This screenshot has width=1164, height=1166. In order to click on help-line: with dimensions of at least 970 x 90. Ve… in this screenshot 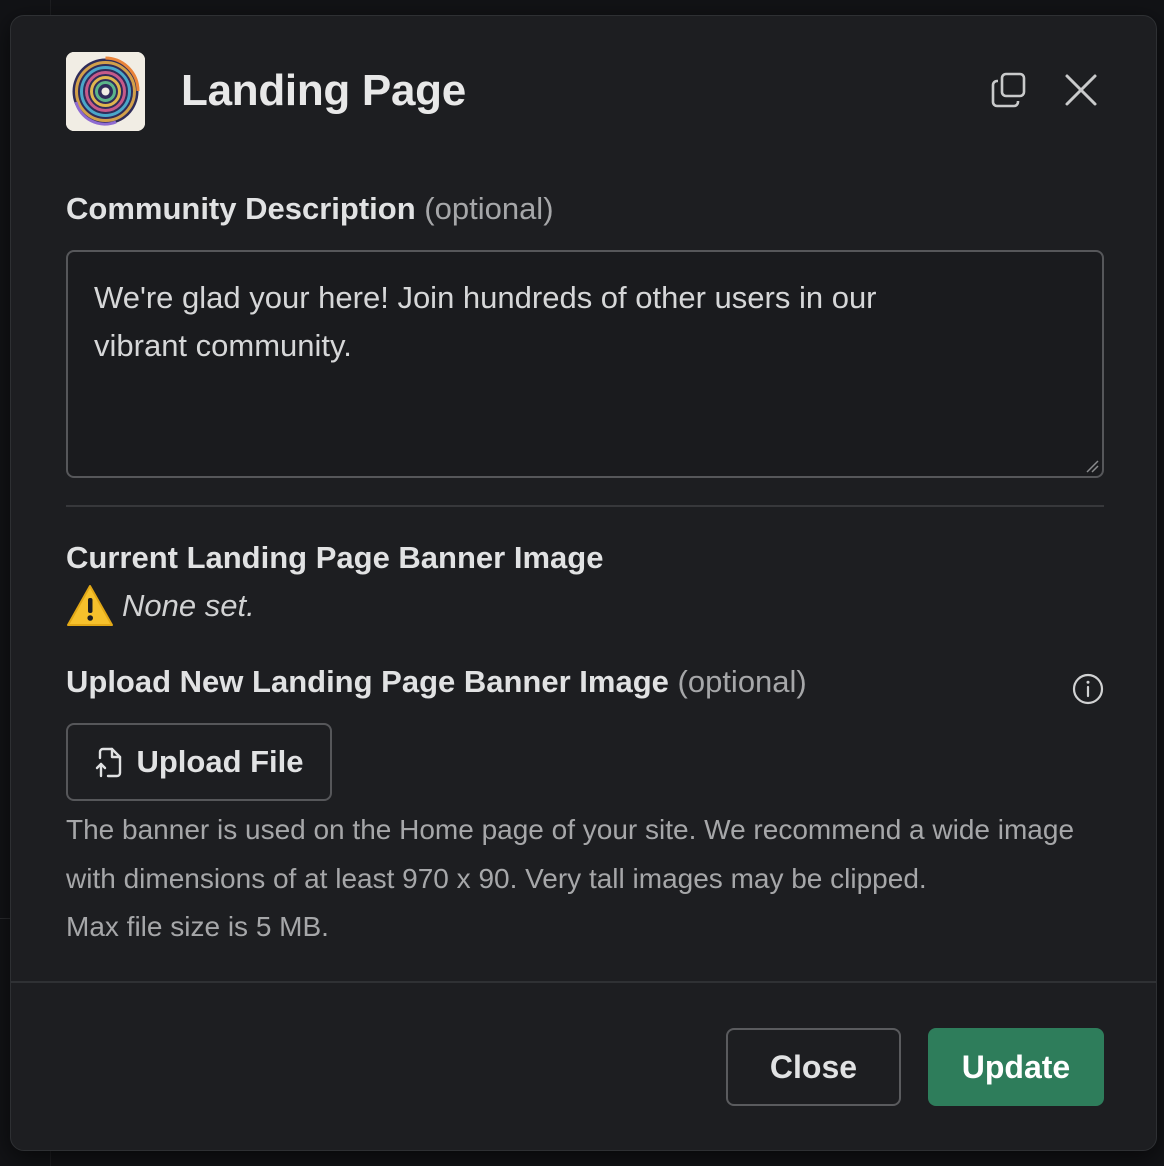, I will do `click(496, 878)`.